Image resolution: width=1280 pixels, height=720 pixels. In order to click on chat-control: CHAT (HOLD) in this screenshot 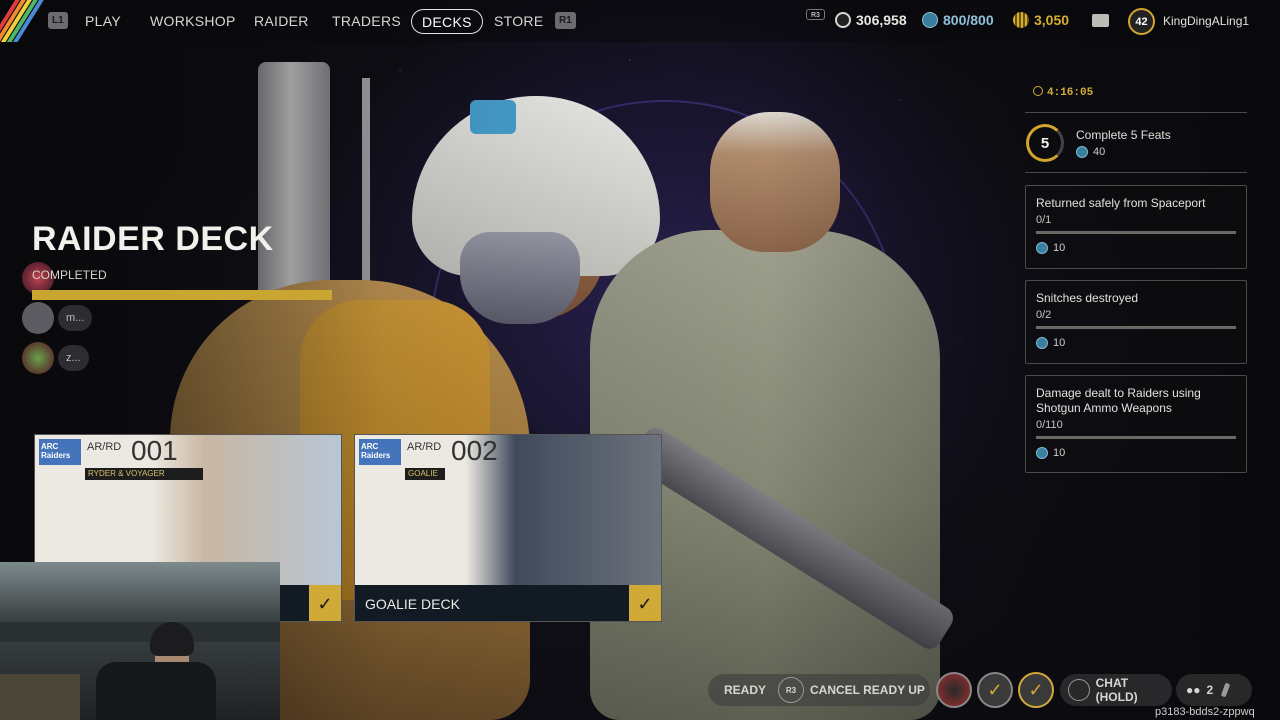, I will do `click(1116, 690)`.